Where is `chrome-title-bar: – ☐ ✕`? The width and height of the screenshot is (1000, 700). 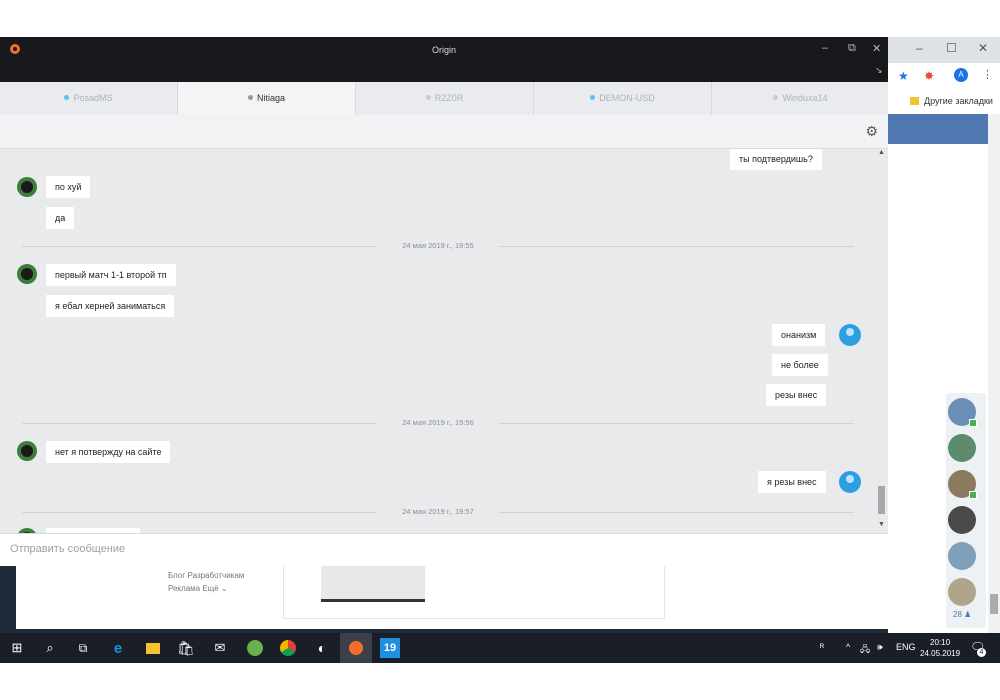
chrome-title-bar: – ☐ ✕ is located at coordinates (944, 50).